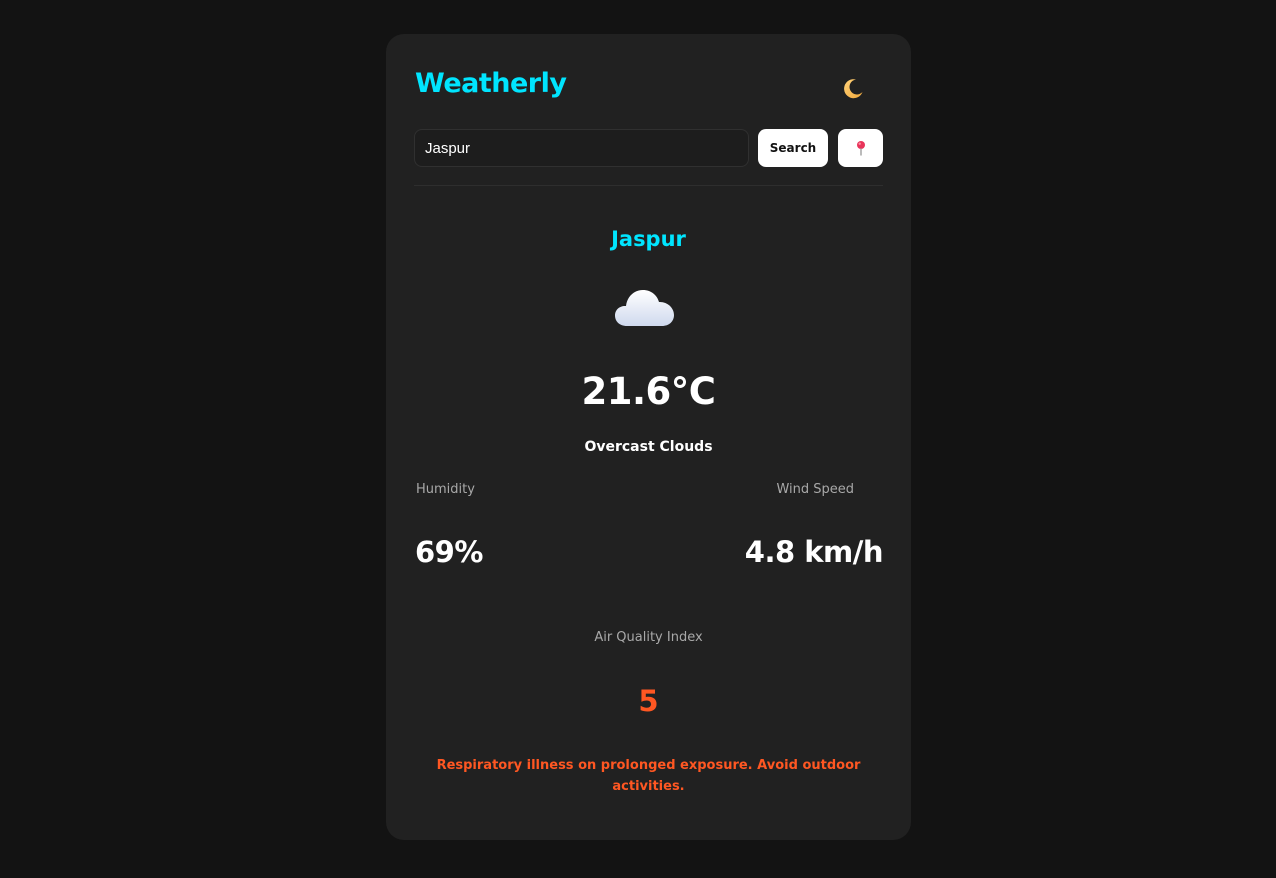 The width and height of the screenshot is (1276, 878). What do you see at coordinates (815, 489) in the screenshot?
I see `wind-speed-label: Wind Speed` at bounding box center [815, 489].